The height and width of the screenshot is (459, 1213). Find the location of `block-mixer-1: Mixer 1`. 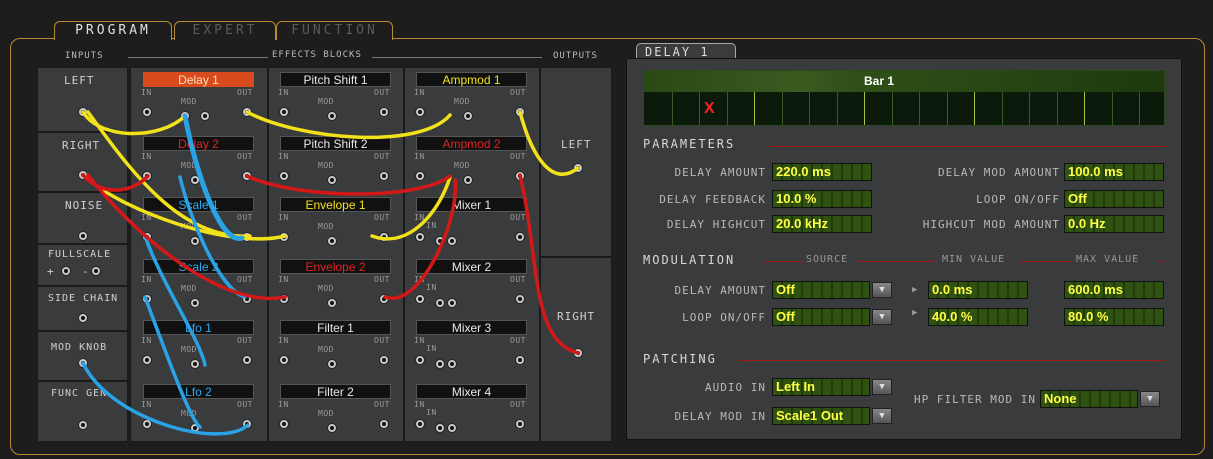

block-mixer-1: Mixer 1 is located at coordinates (471, 204).